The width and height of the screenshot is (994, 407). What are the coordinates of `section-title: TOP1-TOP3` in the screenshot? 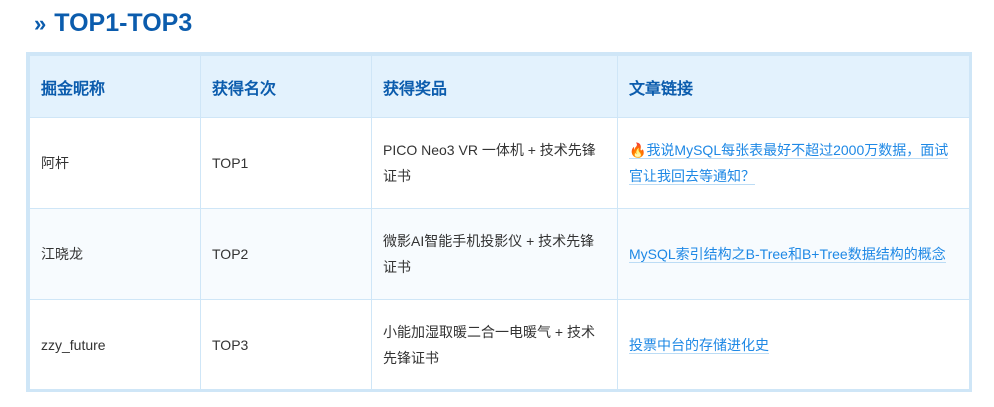 It's located at (123, 22).